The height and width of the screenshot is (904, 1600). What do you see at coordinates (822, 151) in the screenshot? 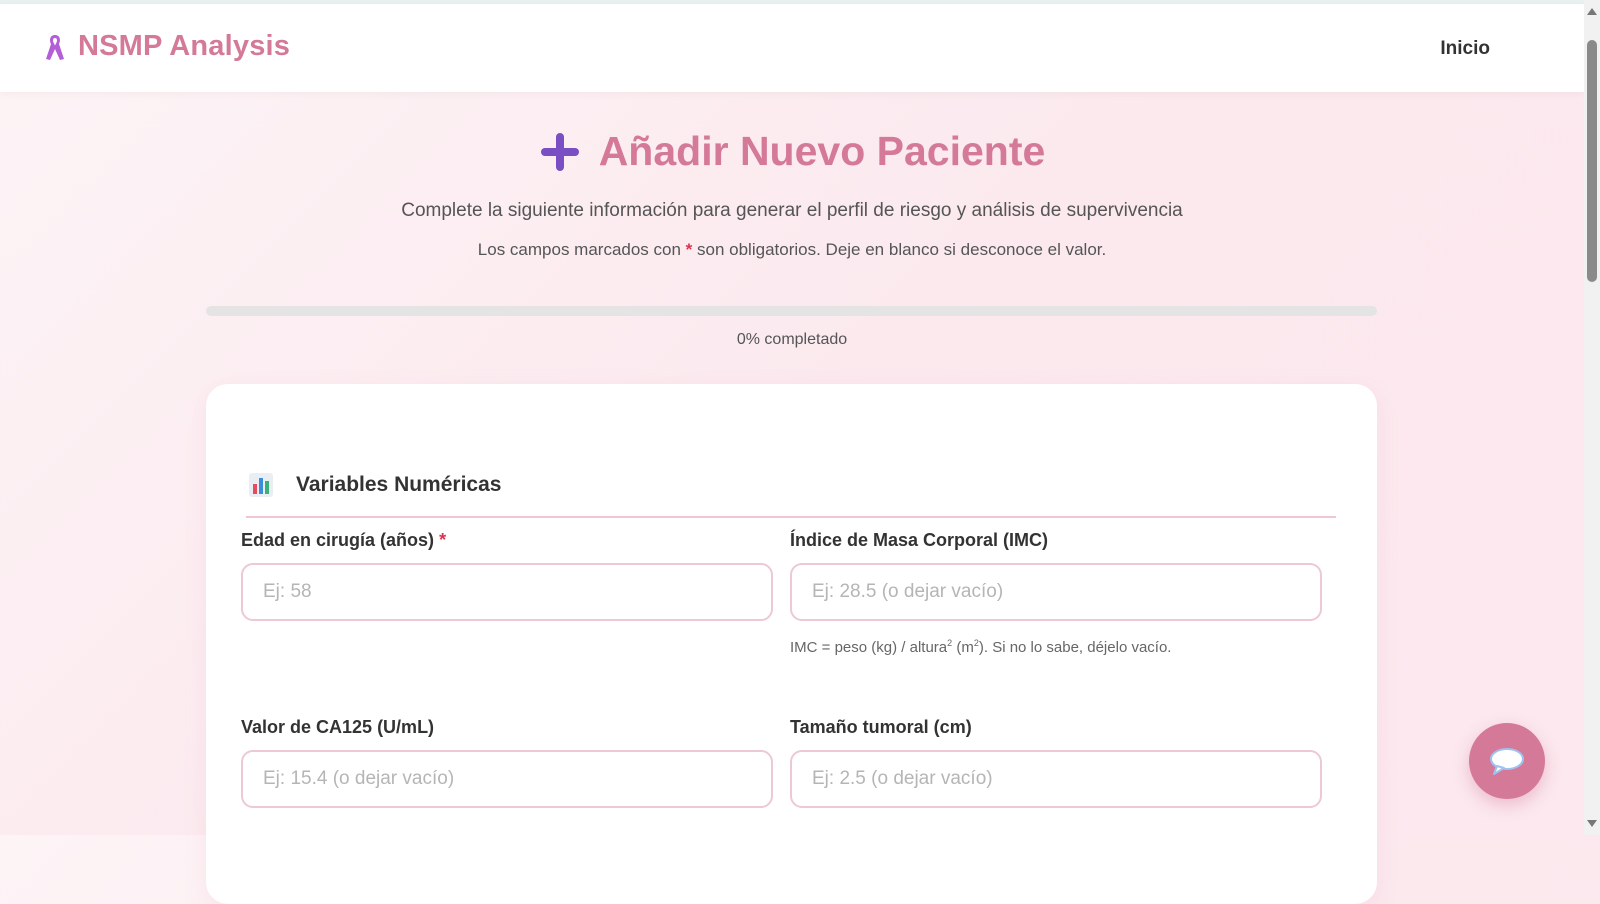
I see `page-title-text: Añadir Nuevo Paciente` at bounding box center [822, 151].